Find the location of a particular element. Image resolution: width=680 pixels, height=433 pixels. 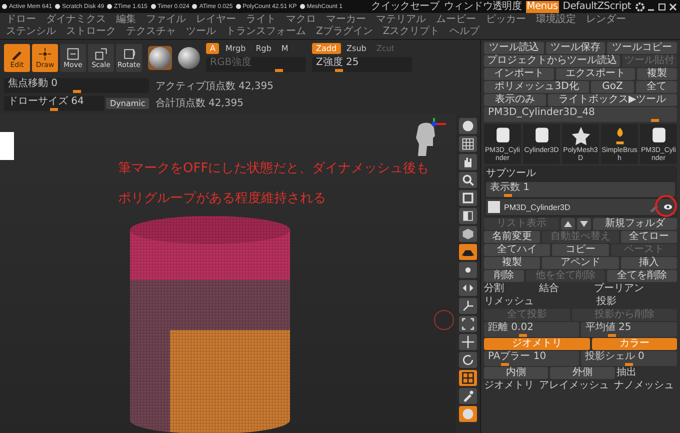

top-bar-button: DefaultZScript is located at coordinates (597, 6).